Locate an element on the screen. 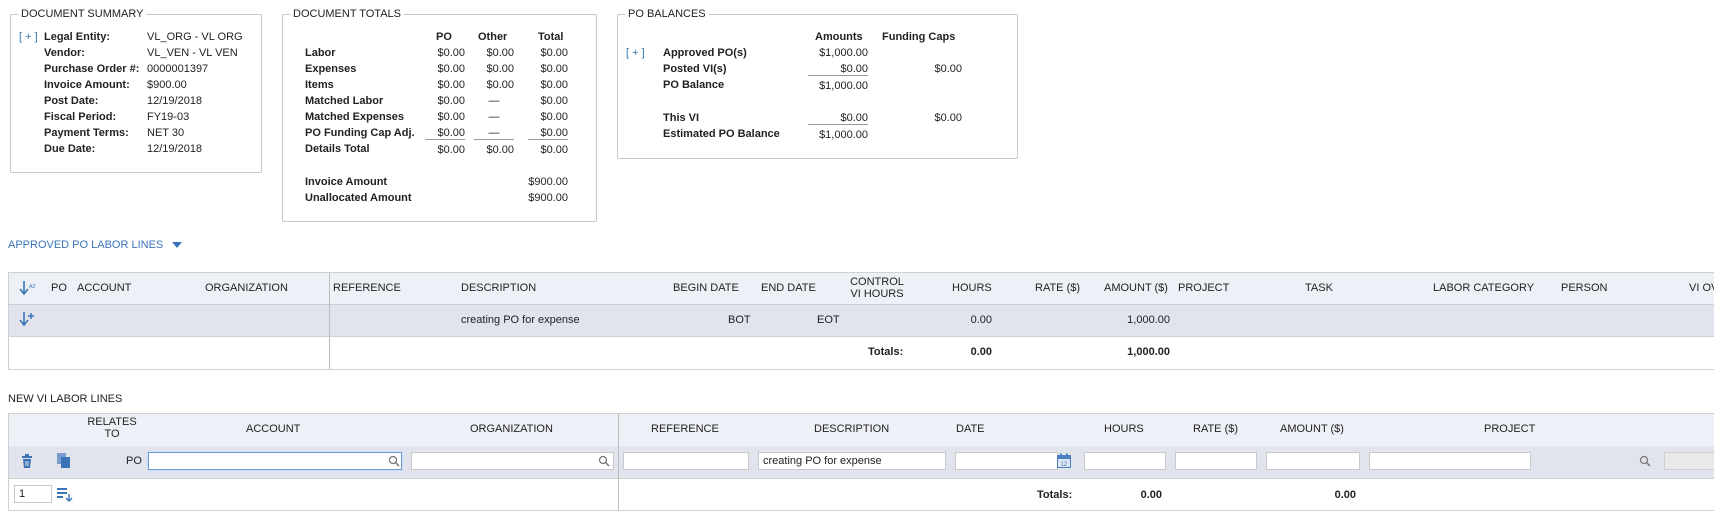 This screenshot has height=526, width=1714. invoice-amount-value: $900.00 is located at coordinates (548, 182).